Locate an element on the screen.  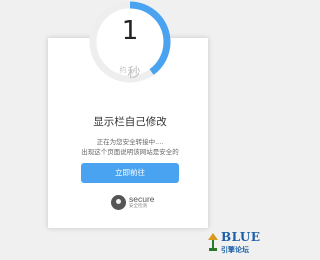
redirect-description: 正在为您安全转接中.... 出现这个页面说明该网站是安全的 is located at coordinates (130, 147).